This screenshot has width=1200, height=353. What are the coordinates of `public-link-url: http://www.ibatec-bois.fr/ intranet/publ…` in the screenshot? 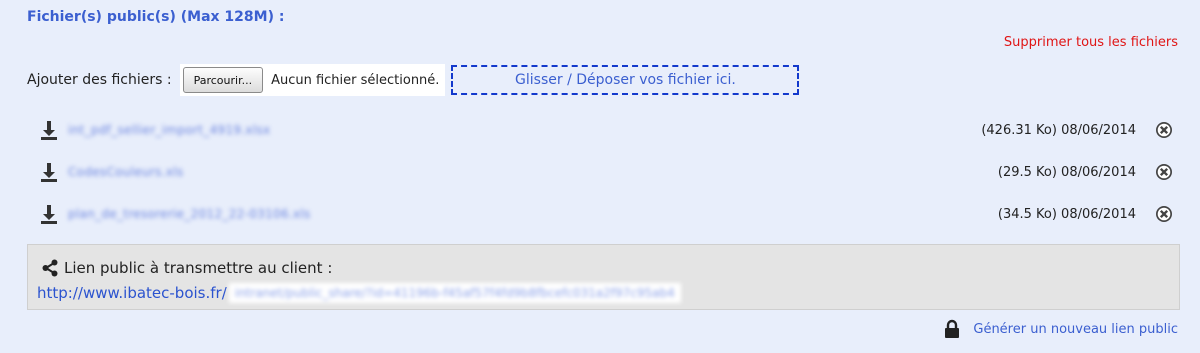 It's located at (359, 293).